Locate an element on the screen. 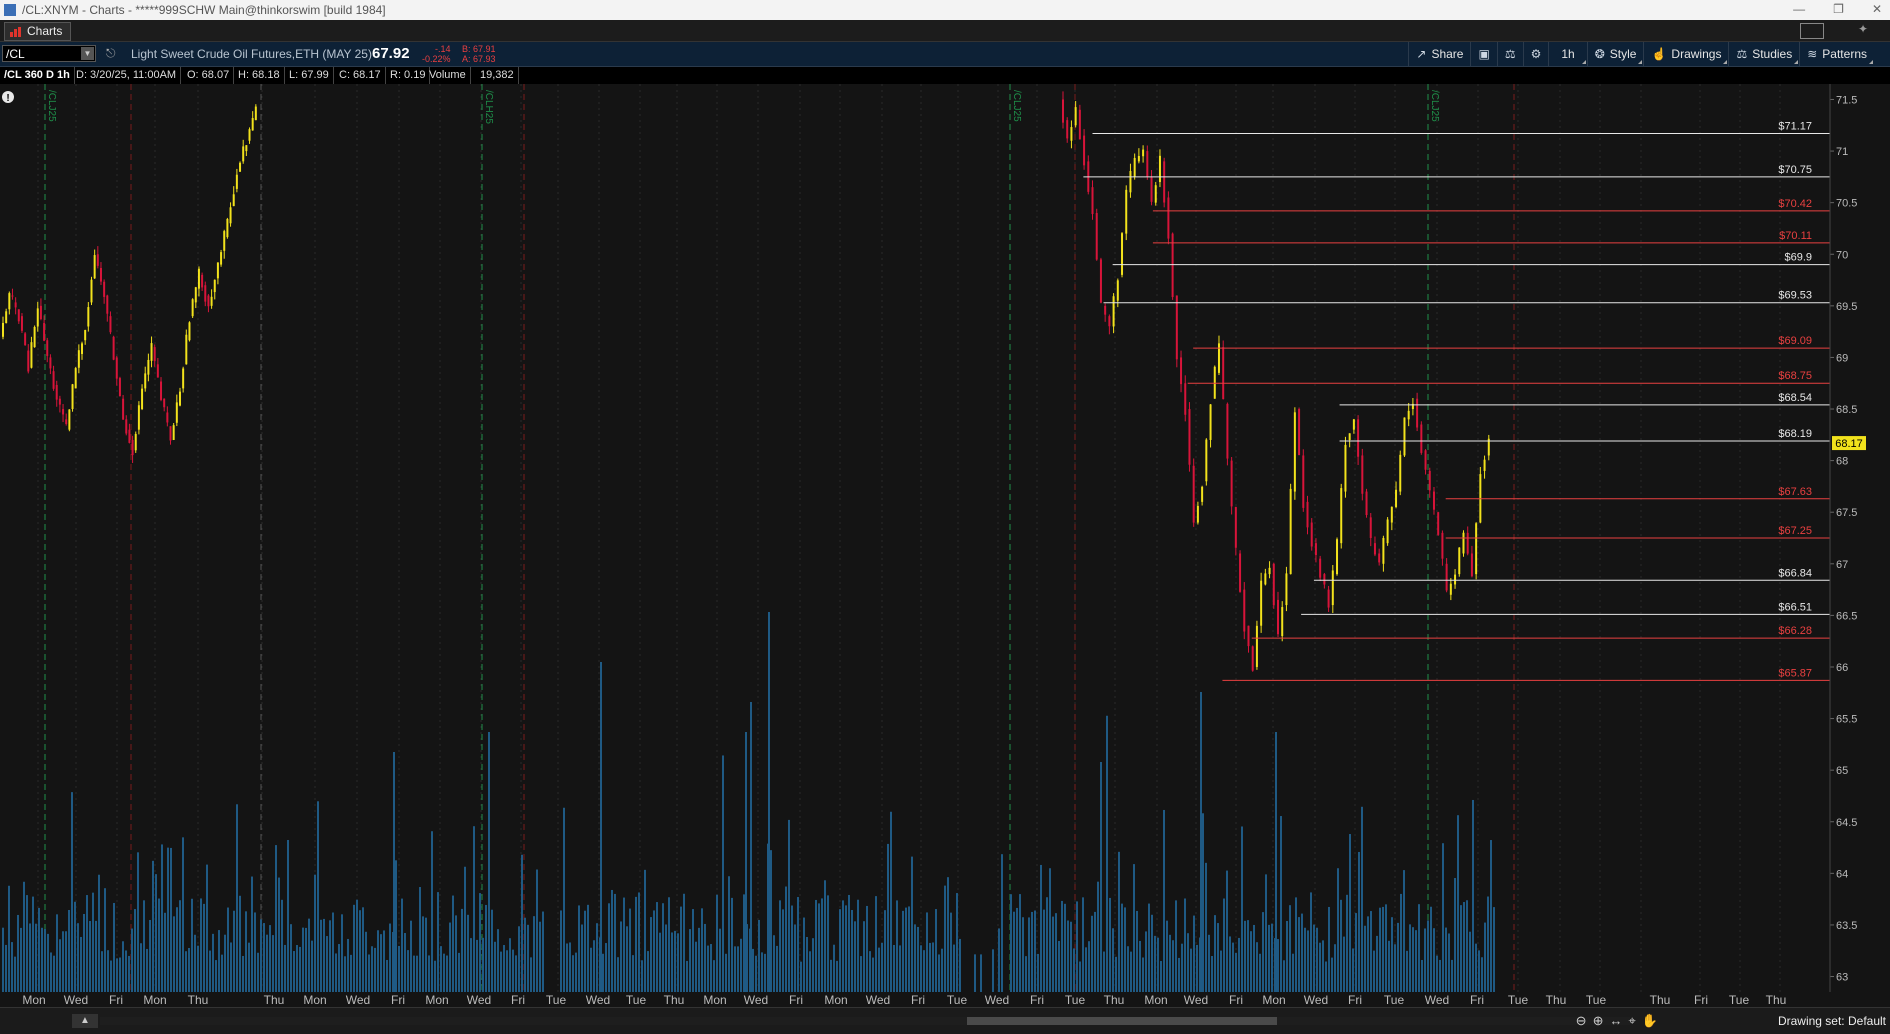 This screenshot has height=1034, width=1890. price-level-label: $66.28 is located at coordinates (1795, 631).